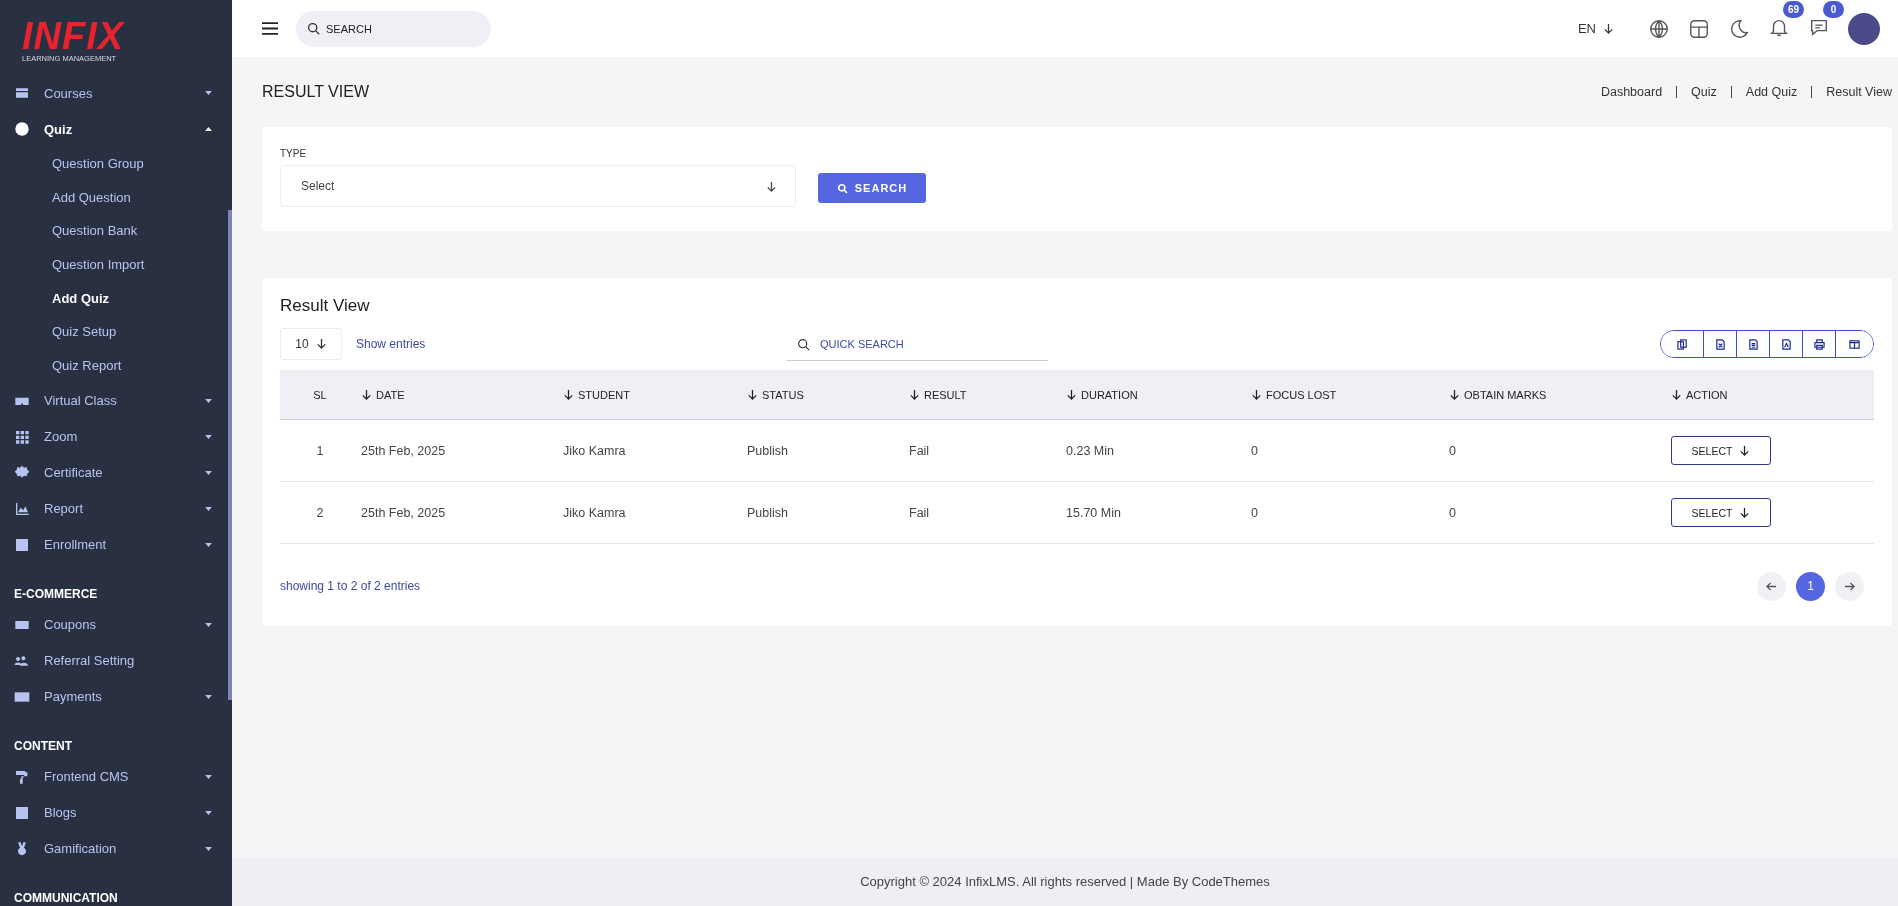  Describe the element at coordinates (1682, 344) in the screenshot. I see `copy-icon` at that location.